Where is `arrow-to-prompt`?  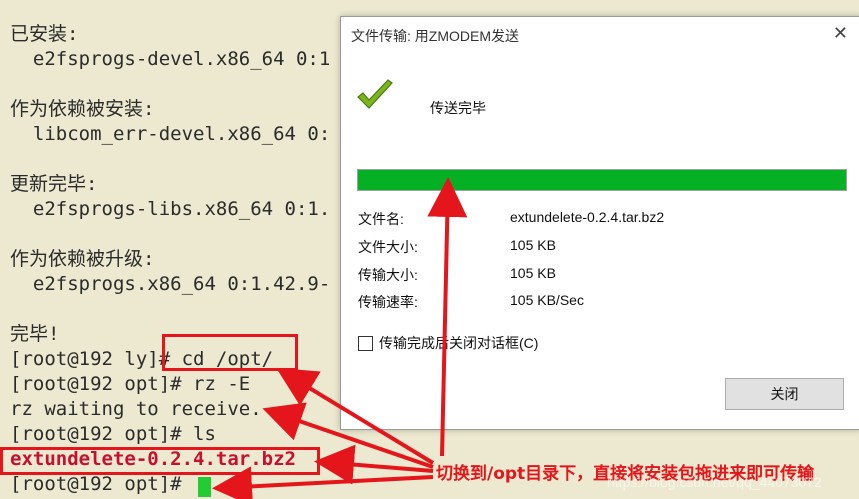
arrow-to-prompt is located at coordinates (323, 482).